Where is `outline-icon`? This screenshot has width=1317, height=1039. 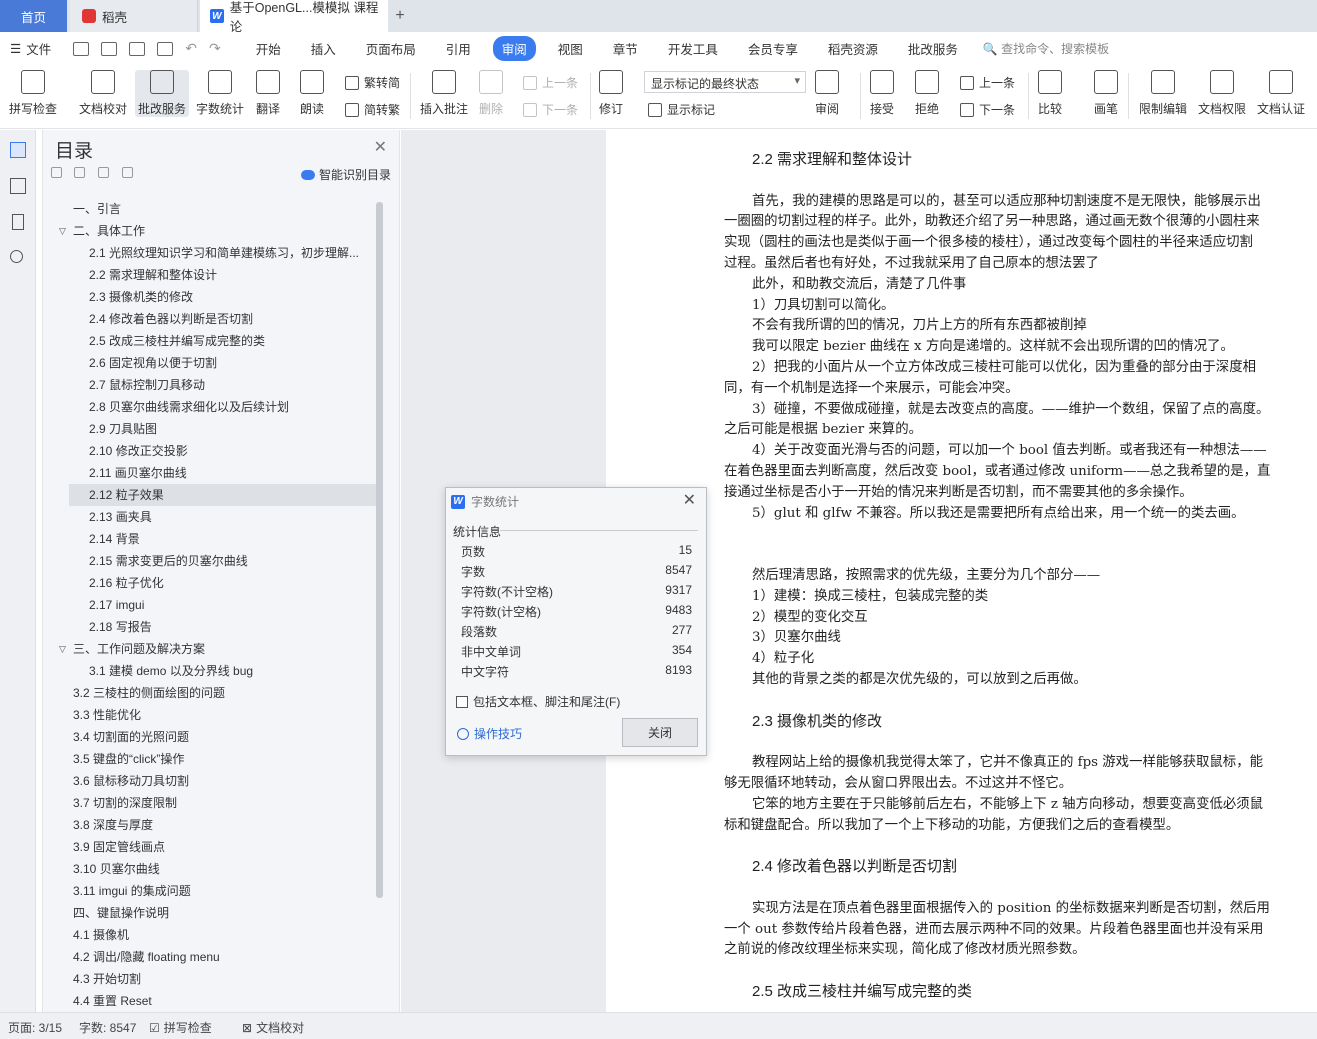 outline-icon is located at coordinates (18, 186).